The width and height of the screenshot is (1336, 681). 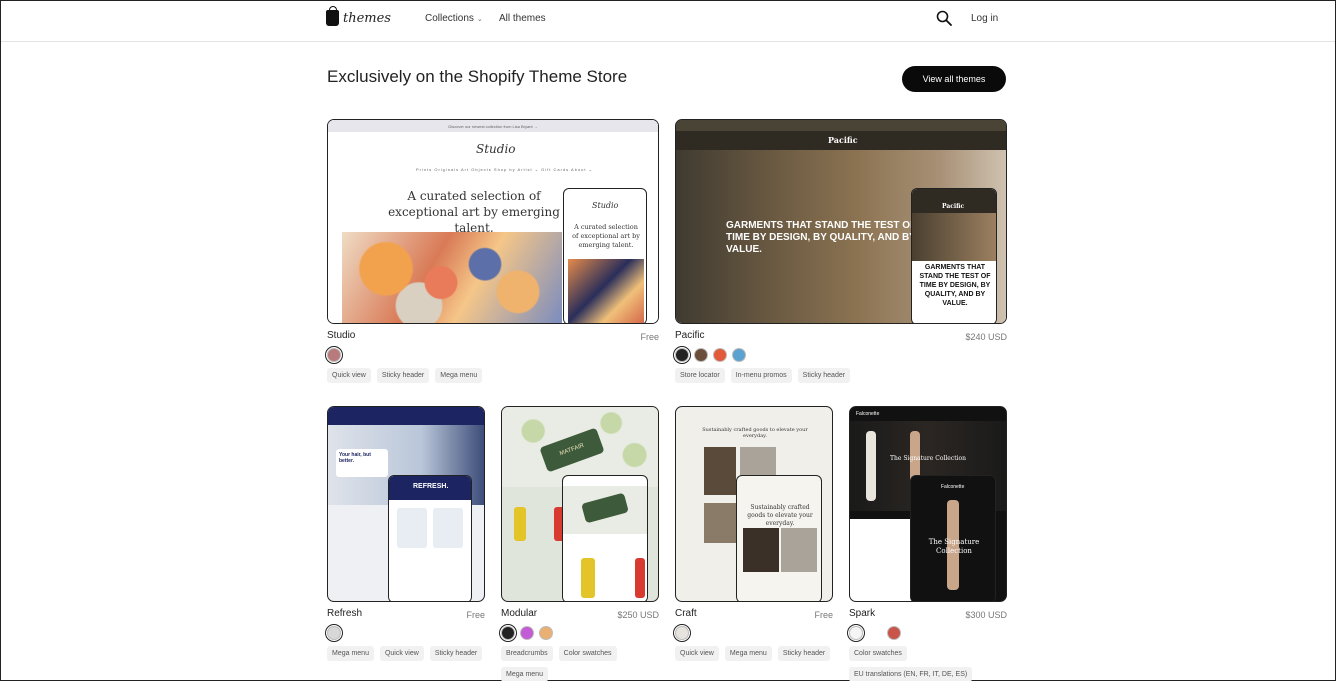 What do you see at coordinates (843, 140) in the screenshot?
I see `preview-logo: Pacific` at bounding box center [843, 140].